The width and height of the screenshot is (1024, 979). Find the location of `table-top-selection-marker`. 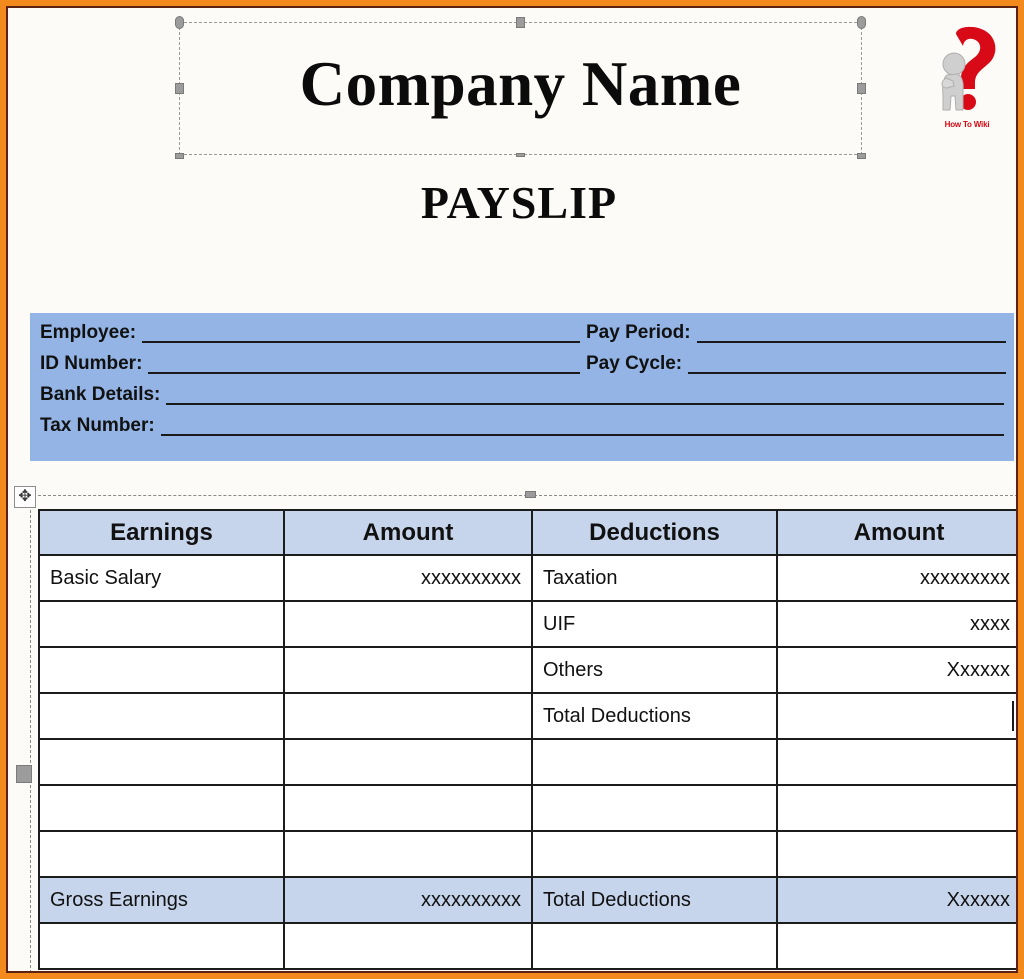

table-top-selection-marker is located at coordinates (530, 494).